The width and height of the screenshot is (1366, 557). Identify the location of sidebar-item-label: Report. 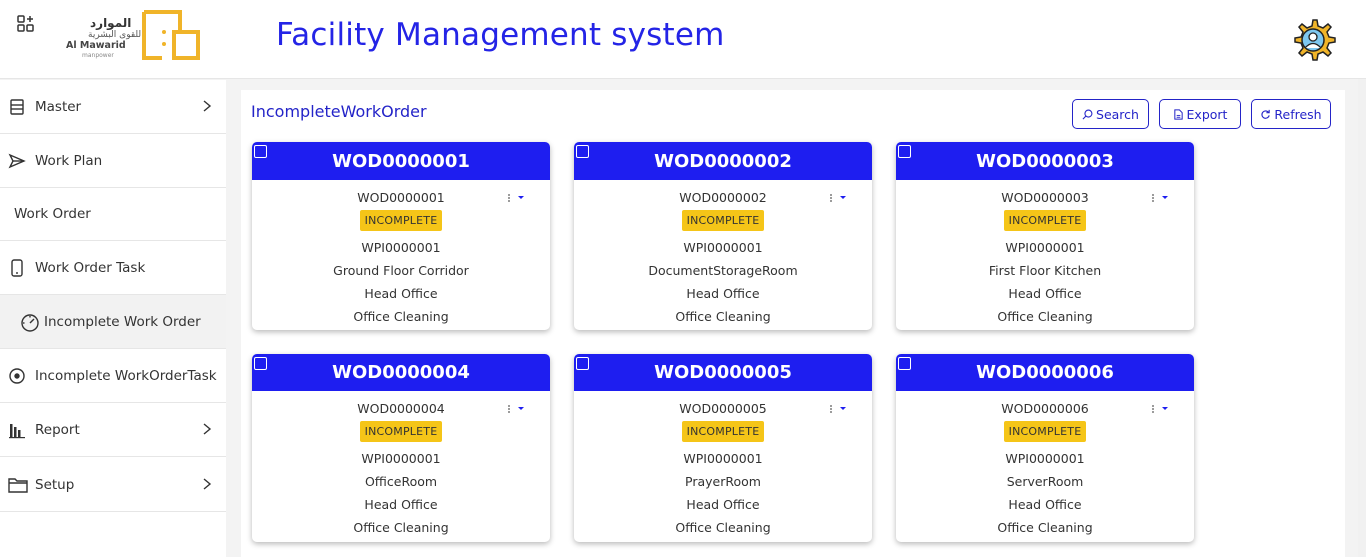
(57, 429).